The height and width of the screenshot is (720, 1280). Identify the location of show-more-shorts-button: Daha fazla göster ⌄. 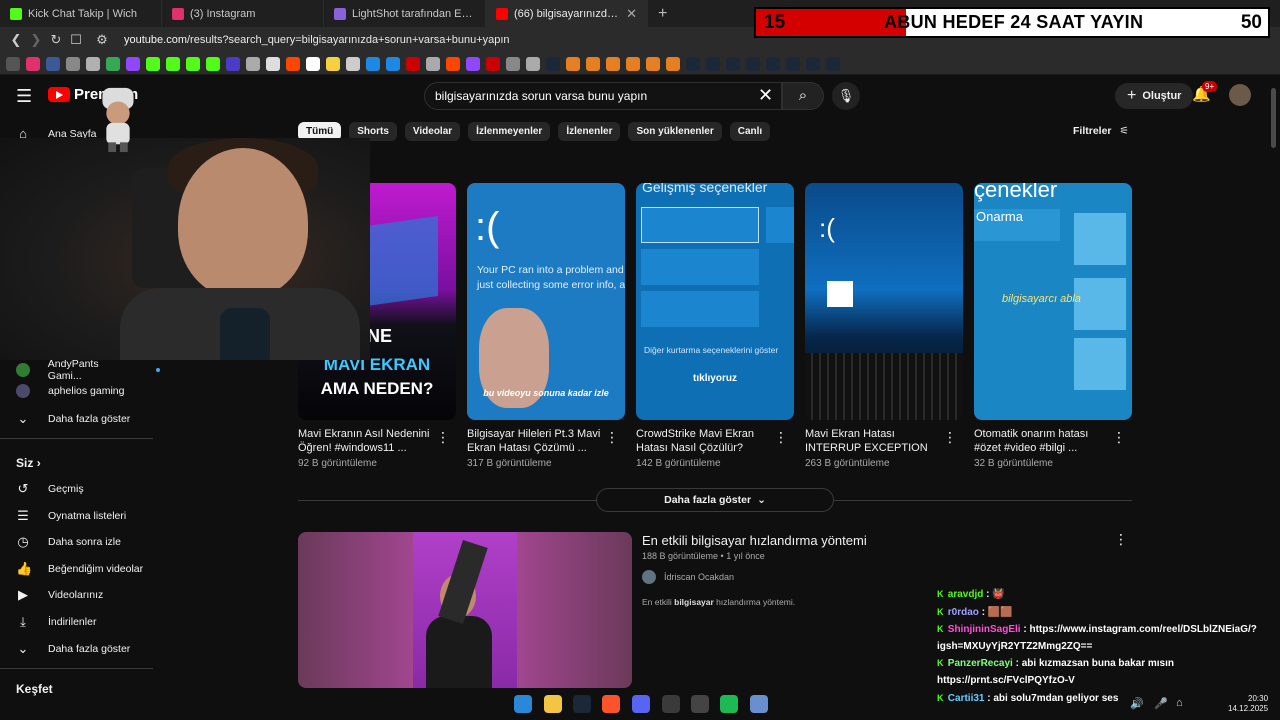
(715, 500).